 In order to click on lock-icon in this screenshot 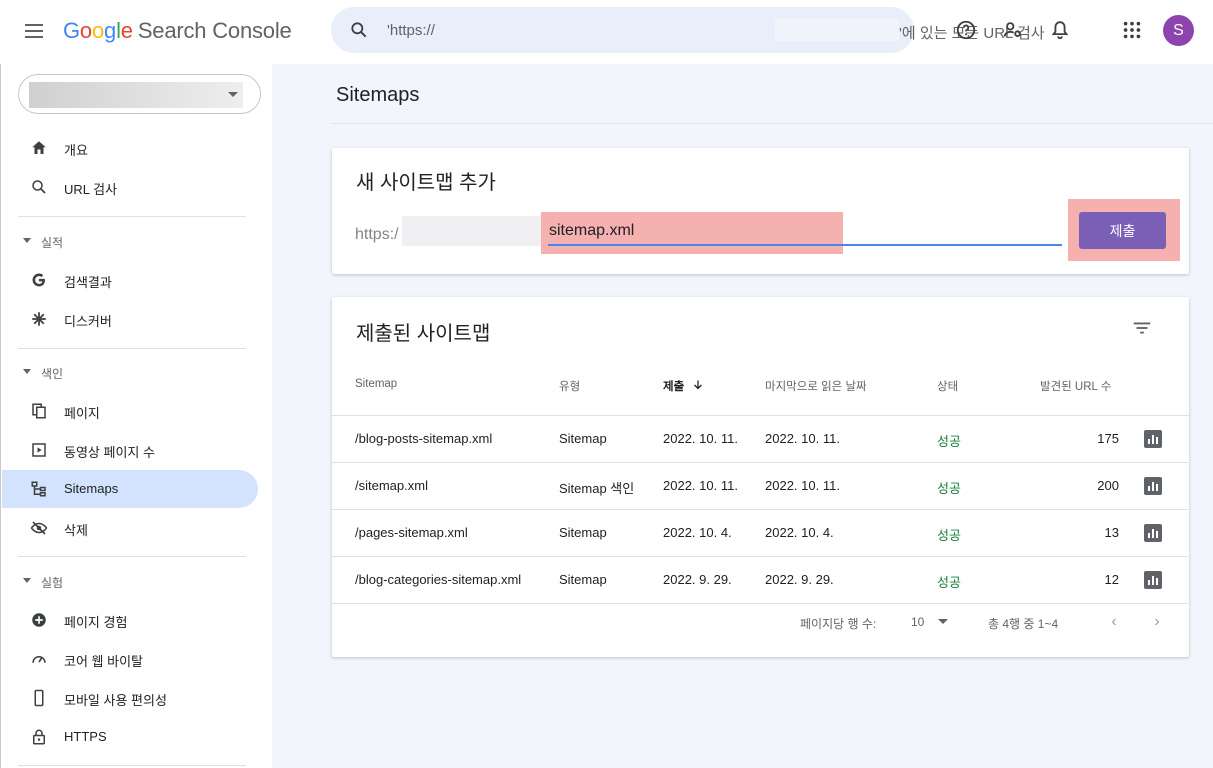, I will do `click(39, 737)`.